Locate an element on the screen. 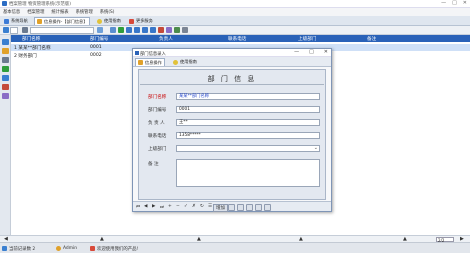 The image size is (470, 253). column-header-manager: 负责人 is located at coordinates (166, 39).